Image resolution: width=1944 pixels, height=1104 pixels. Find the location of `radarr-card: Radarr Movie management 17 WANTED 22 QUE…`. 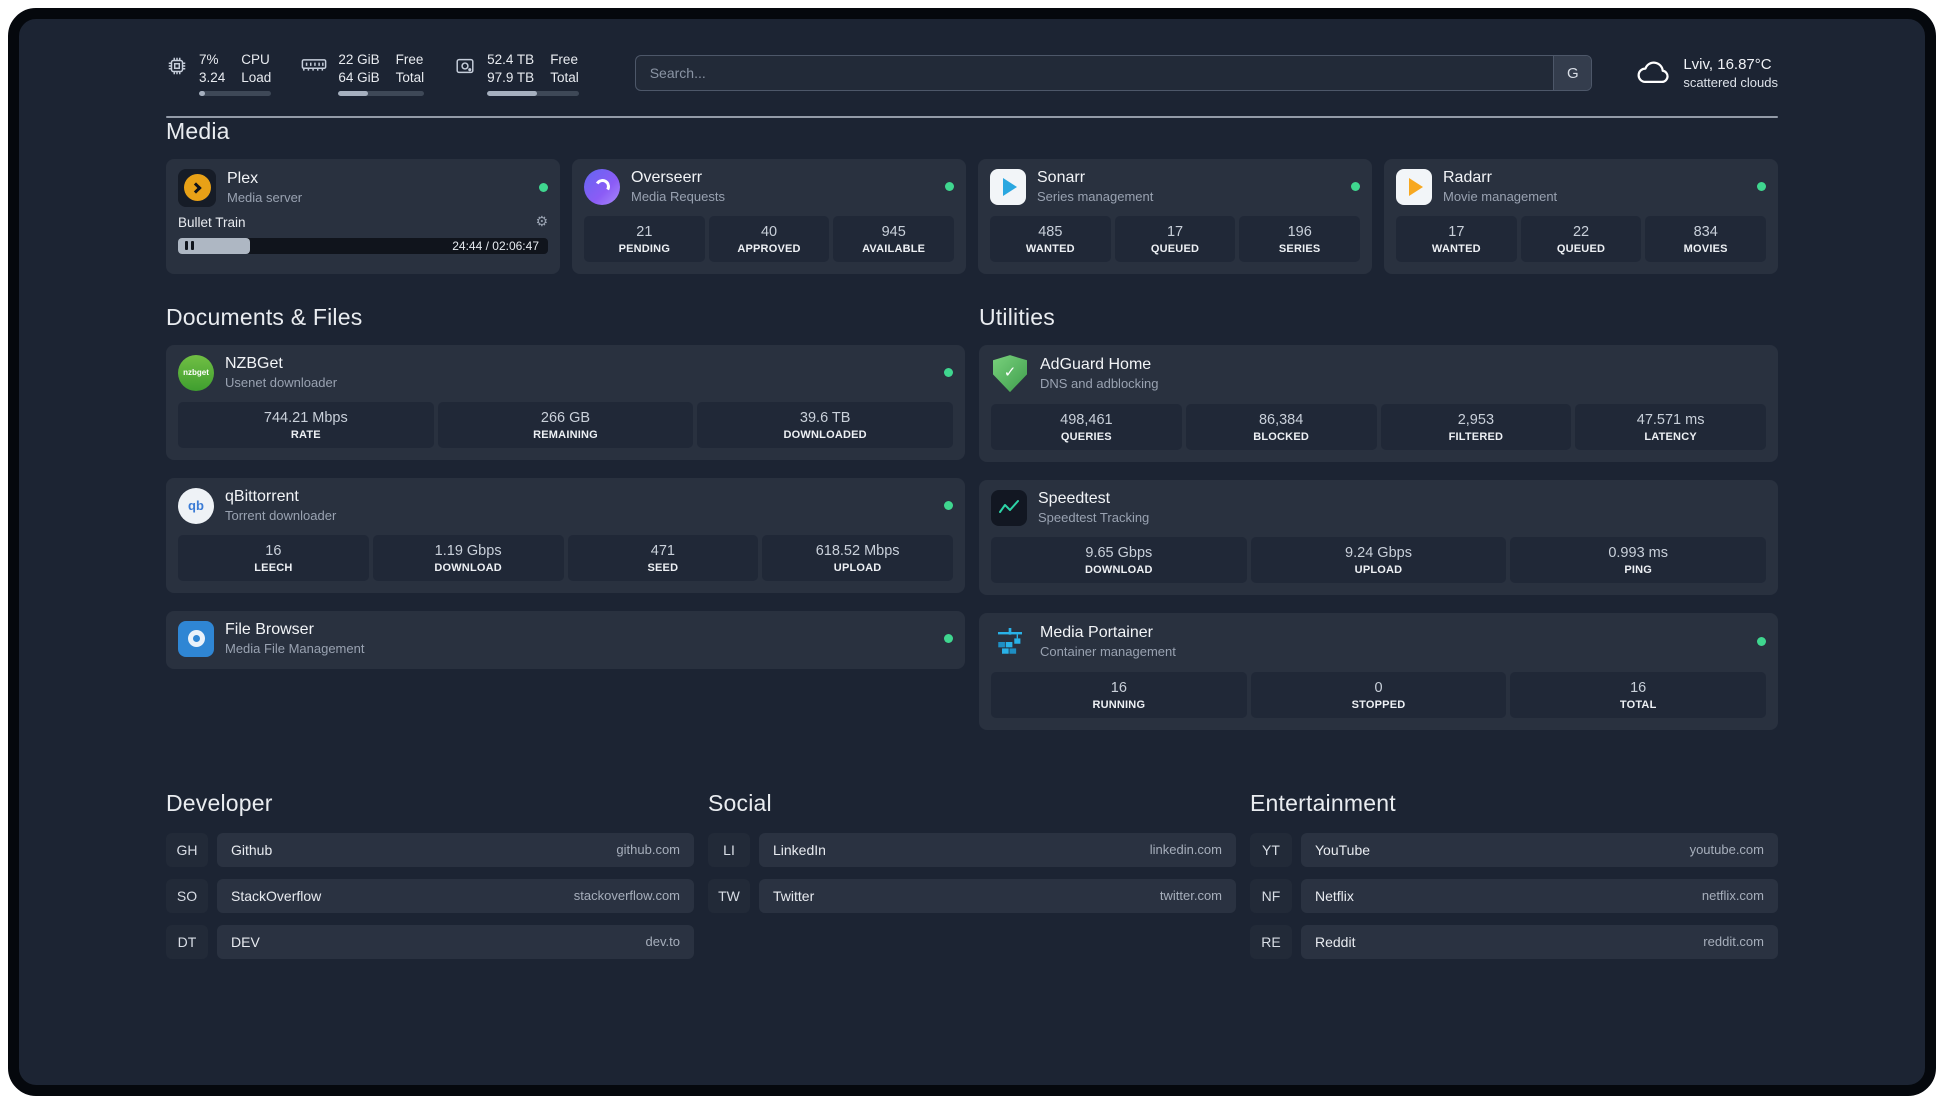

radarr-card: Radarr Movie management 17 WANTED 22 QUE… is located at coordinates (1581, 216).